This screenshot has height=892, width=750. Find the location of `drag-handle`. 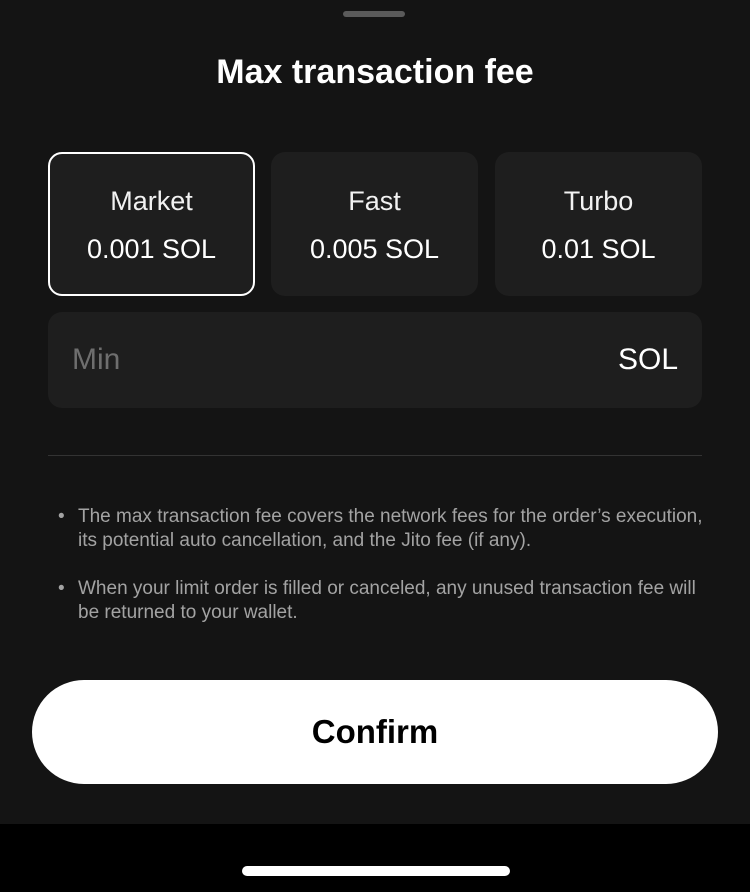

drag-handle is located at coordinates (374, 14).